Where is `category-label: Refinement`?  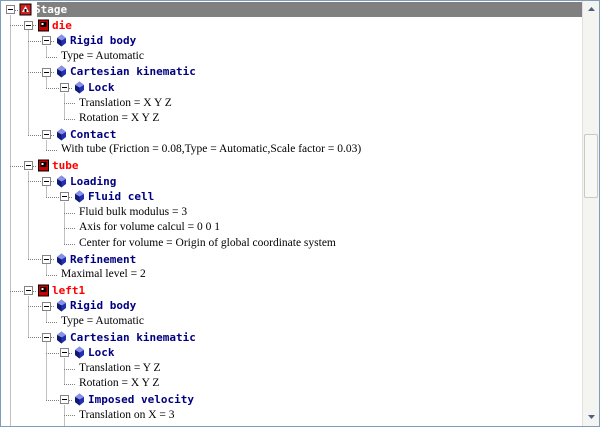 category-label: Refinement is located at coordinates (103, 259).